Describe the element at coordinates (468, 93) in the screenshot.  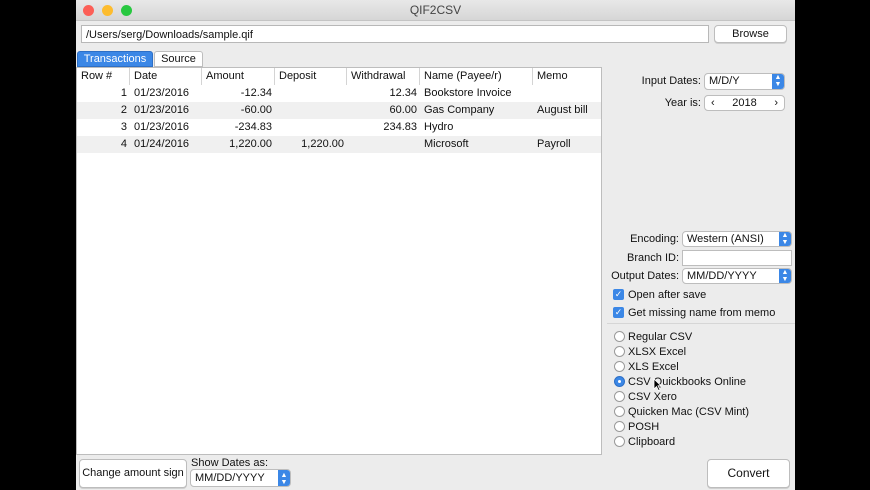
I see `cell-name: Bookstore Invoice` at that location.